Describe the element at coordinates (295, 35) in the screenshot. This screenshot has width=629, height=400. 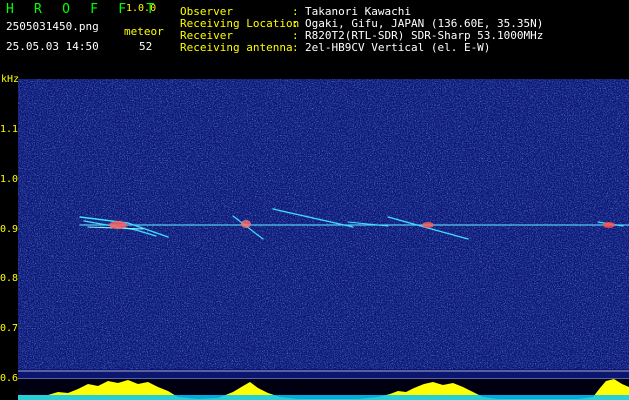
I see `receiver-colon: :` at that location.